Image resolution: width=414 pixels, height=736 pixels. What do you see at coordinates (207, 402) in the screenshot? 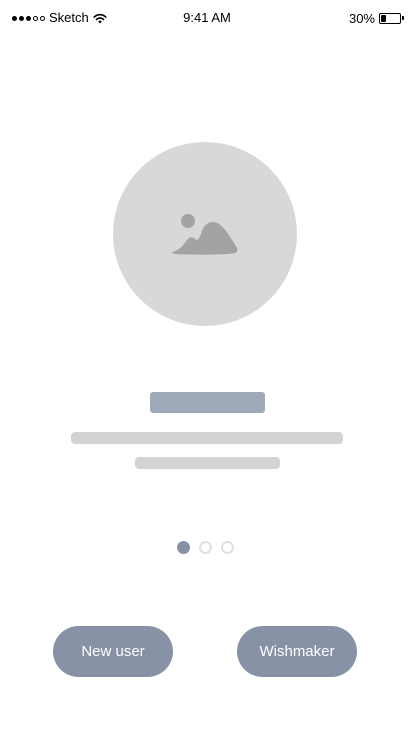
I see `title-placeholder` at bounding box center [207, 402].